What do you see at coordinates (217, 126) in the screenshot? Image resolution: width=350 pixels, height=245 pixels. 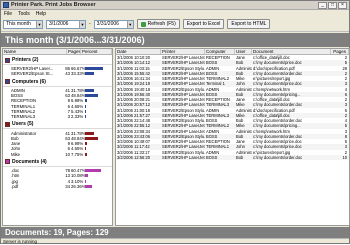 I see `job-computer: TERMINAL2` at bounding box center [217, 126].